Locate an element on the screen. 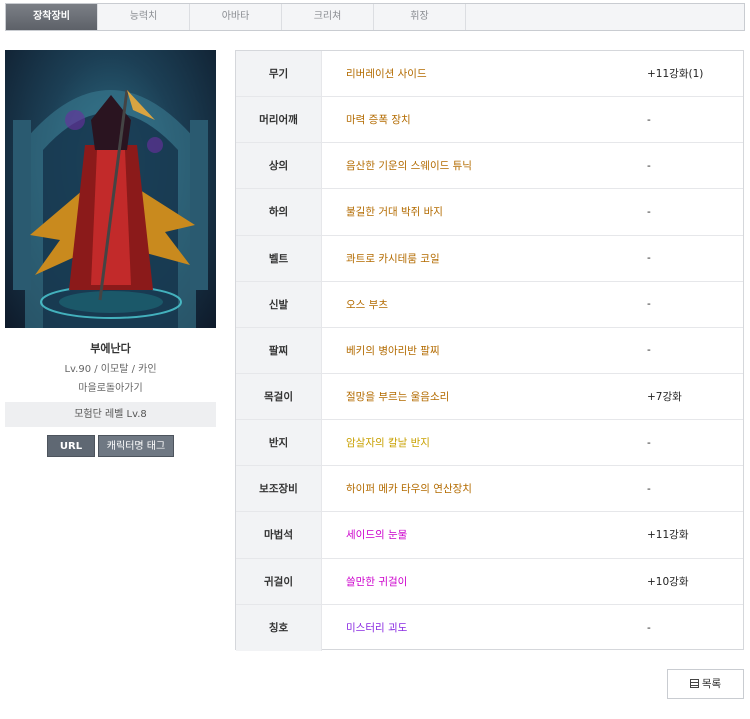  name-tag-button: 캐릭터명 태그 is located at coordinates (136, 446).